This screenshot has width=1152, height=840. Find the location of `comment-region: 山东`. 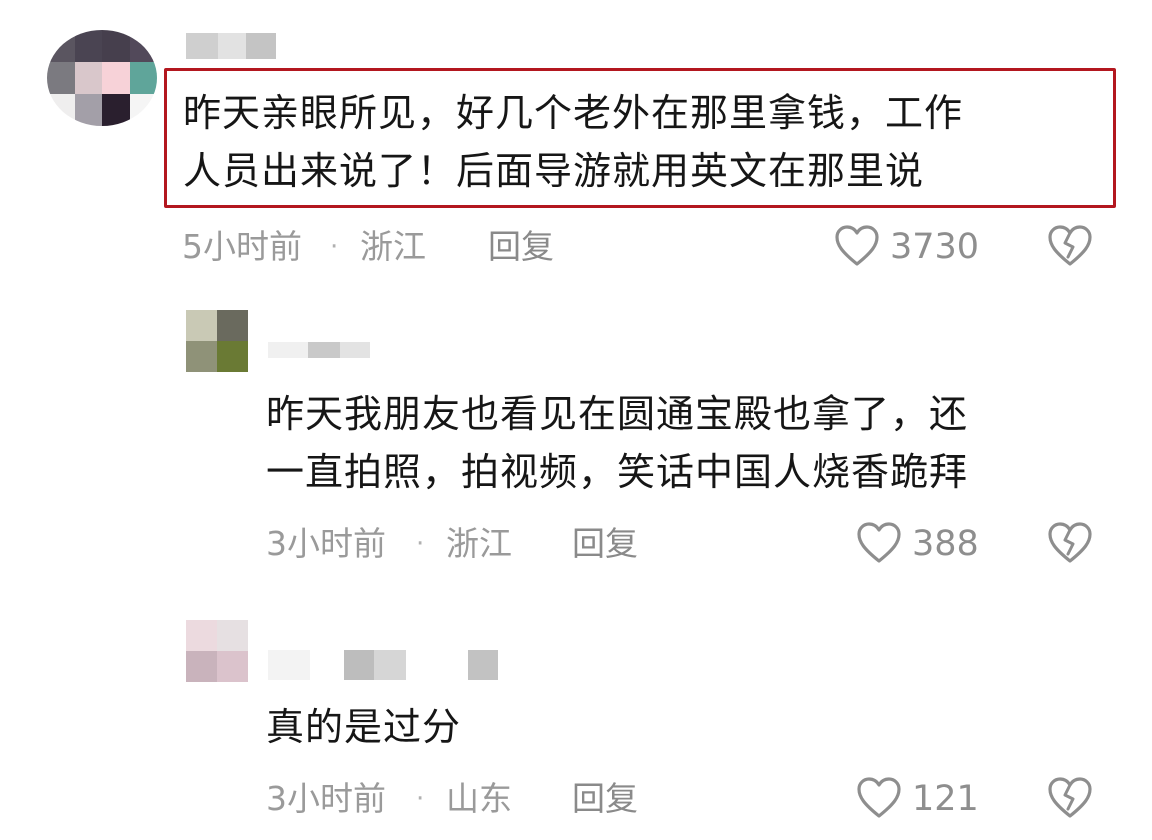

comment-region: 山东 is located at coordinates (479, 798).